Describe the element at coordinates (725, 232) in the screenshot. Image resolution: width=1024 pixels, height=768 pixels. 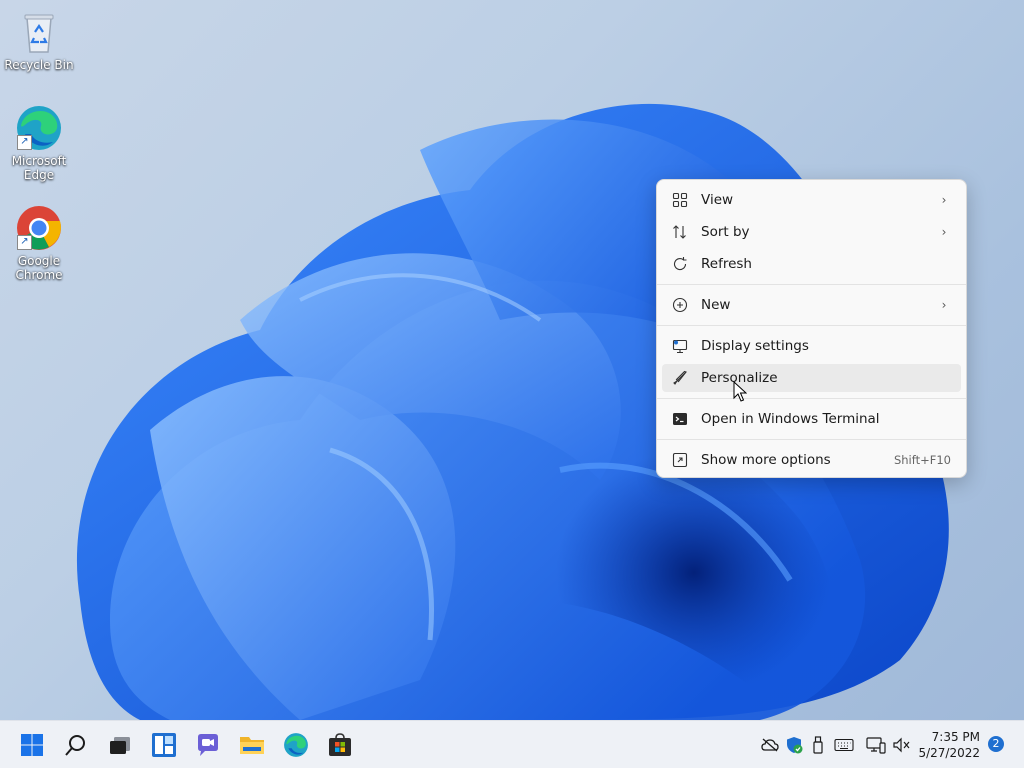
I see `menu-item-label: Sort by` at that location.